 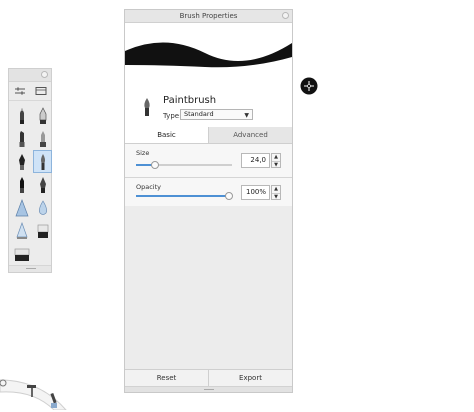 What do you see at coordinates (42, 115) in the screenshot?
I see `ballpoint-pen-icon` at bounding box center [42, 115].